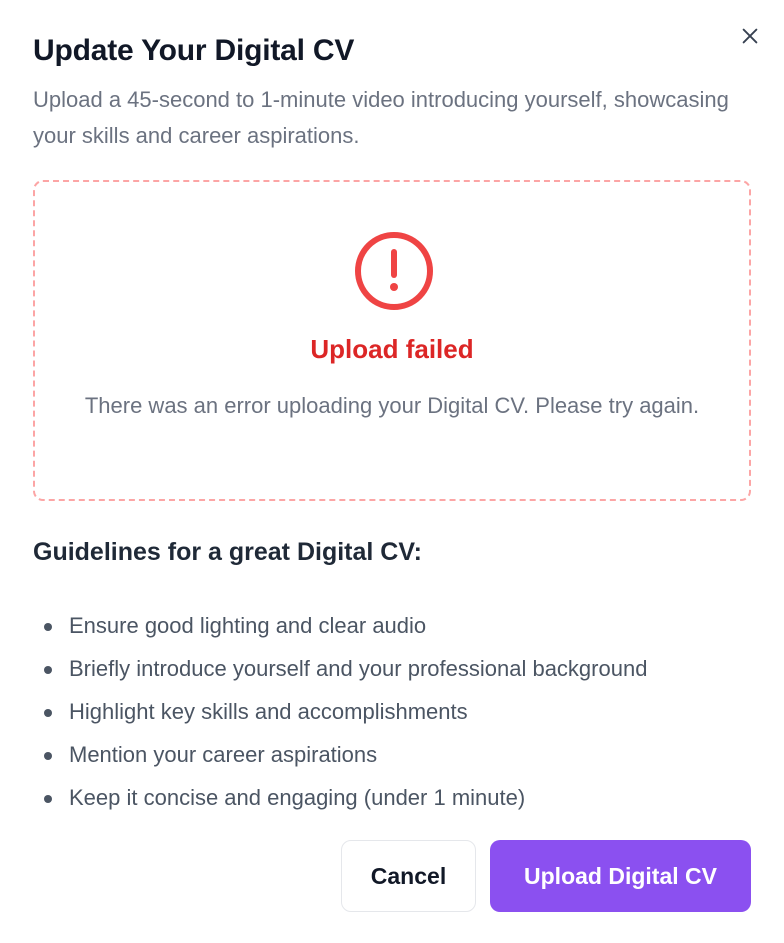 This screenshot has height=943, width=784. I want to click on list-item: Highlight key skills and accomplishments, so click(404, 711).